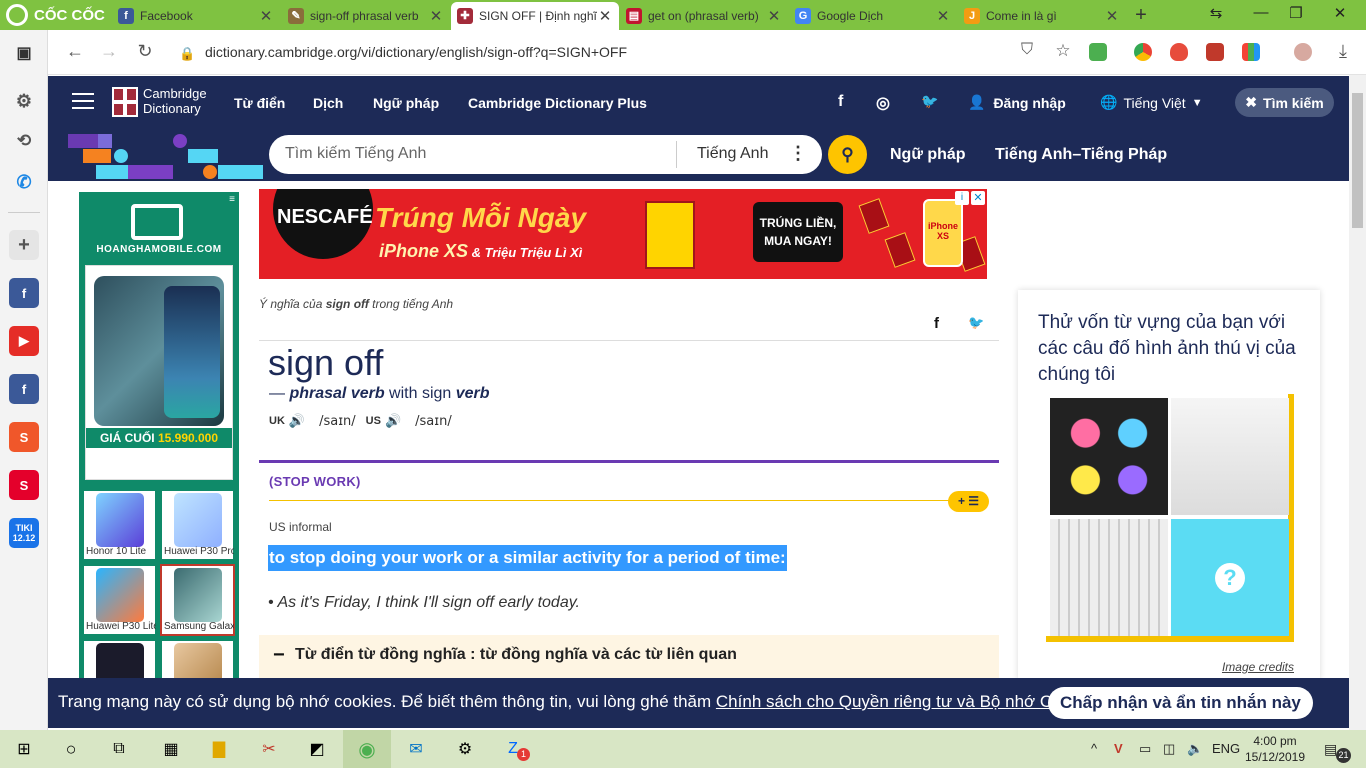 Image resolution: width=1366 pixels, height=768 pixels. Describe the element at coordinates (1275, 749) in the screenshot. I see `tray-clock: 4:00 pm 15/12/2019` at that location.